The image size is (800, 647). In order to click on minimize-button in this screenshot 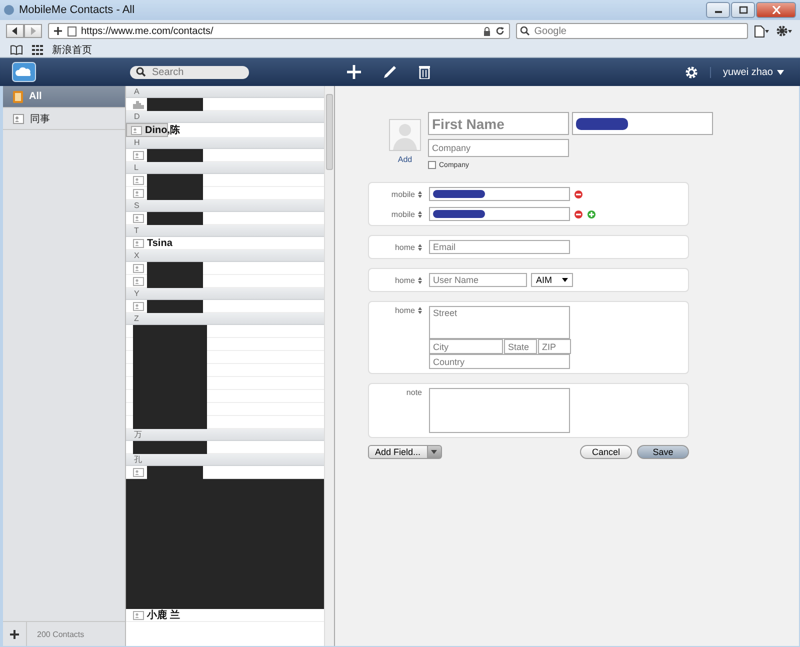, I will do `click(718, 10)`.